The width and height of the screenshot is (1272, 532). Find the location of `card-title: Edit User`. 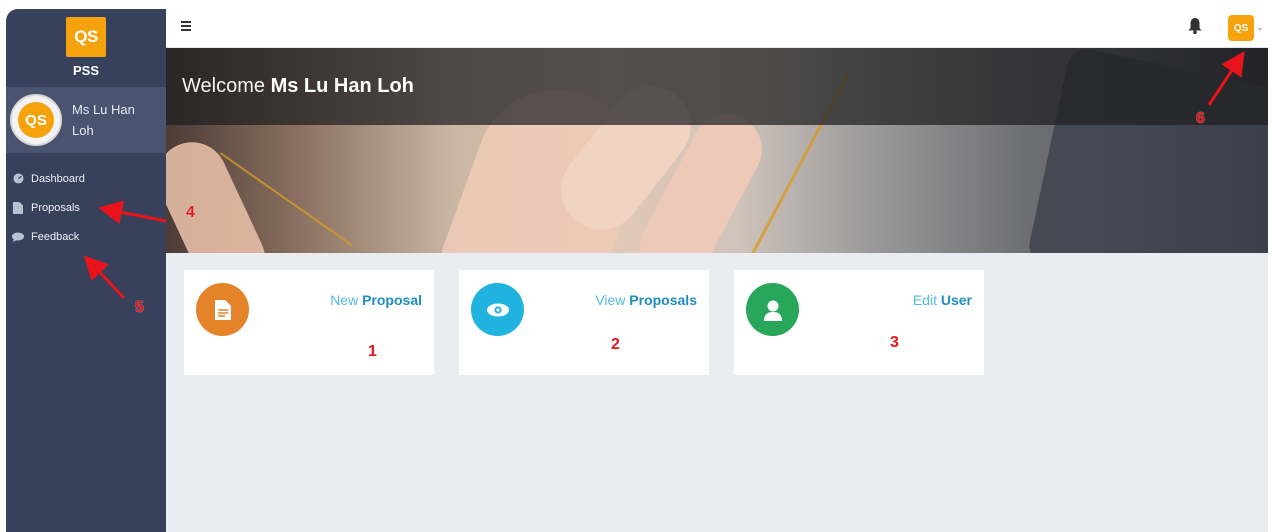

card-title: Edit User is located at coordinates (942, 300).